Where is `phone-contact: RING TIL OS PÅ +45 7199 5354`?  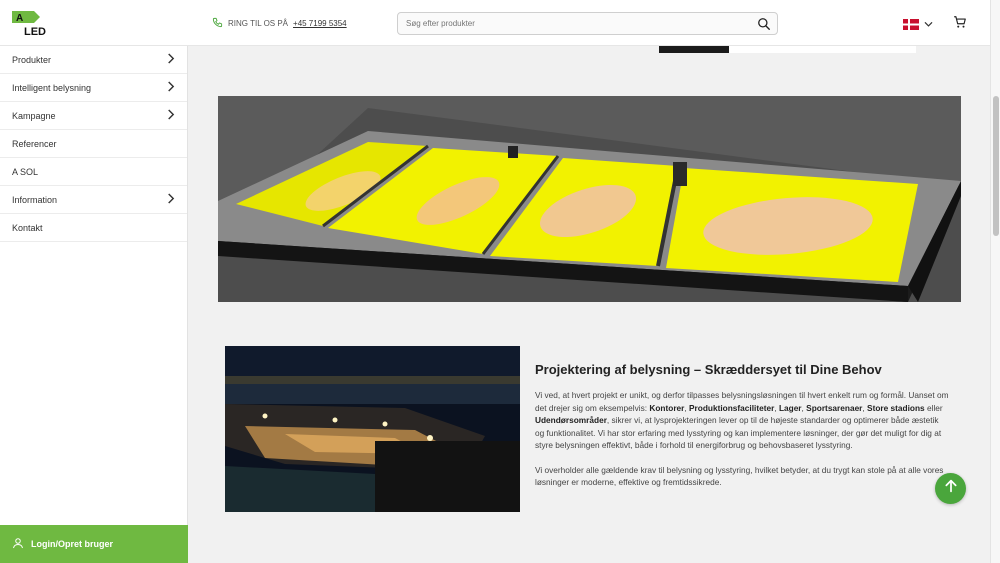 phone-contact: RING TIL OS PÅ +45 7199 5354 is located at coordinates (279, 23).